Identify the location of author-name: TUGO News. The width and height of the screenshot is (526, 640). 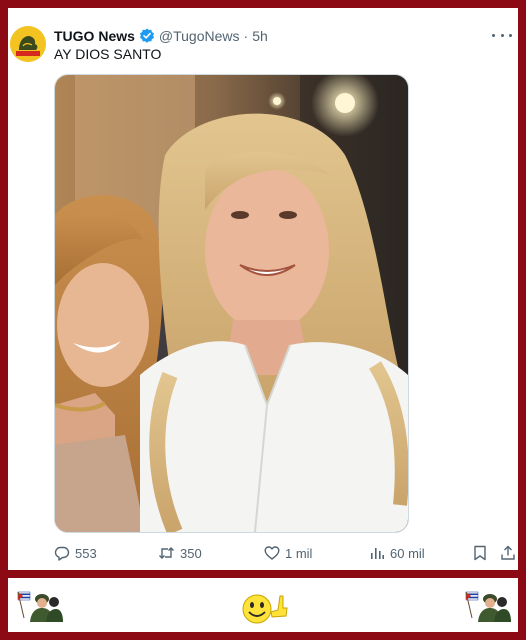
(94, 36).